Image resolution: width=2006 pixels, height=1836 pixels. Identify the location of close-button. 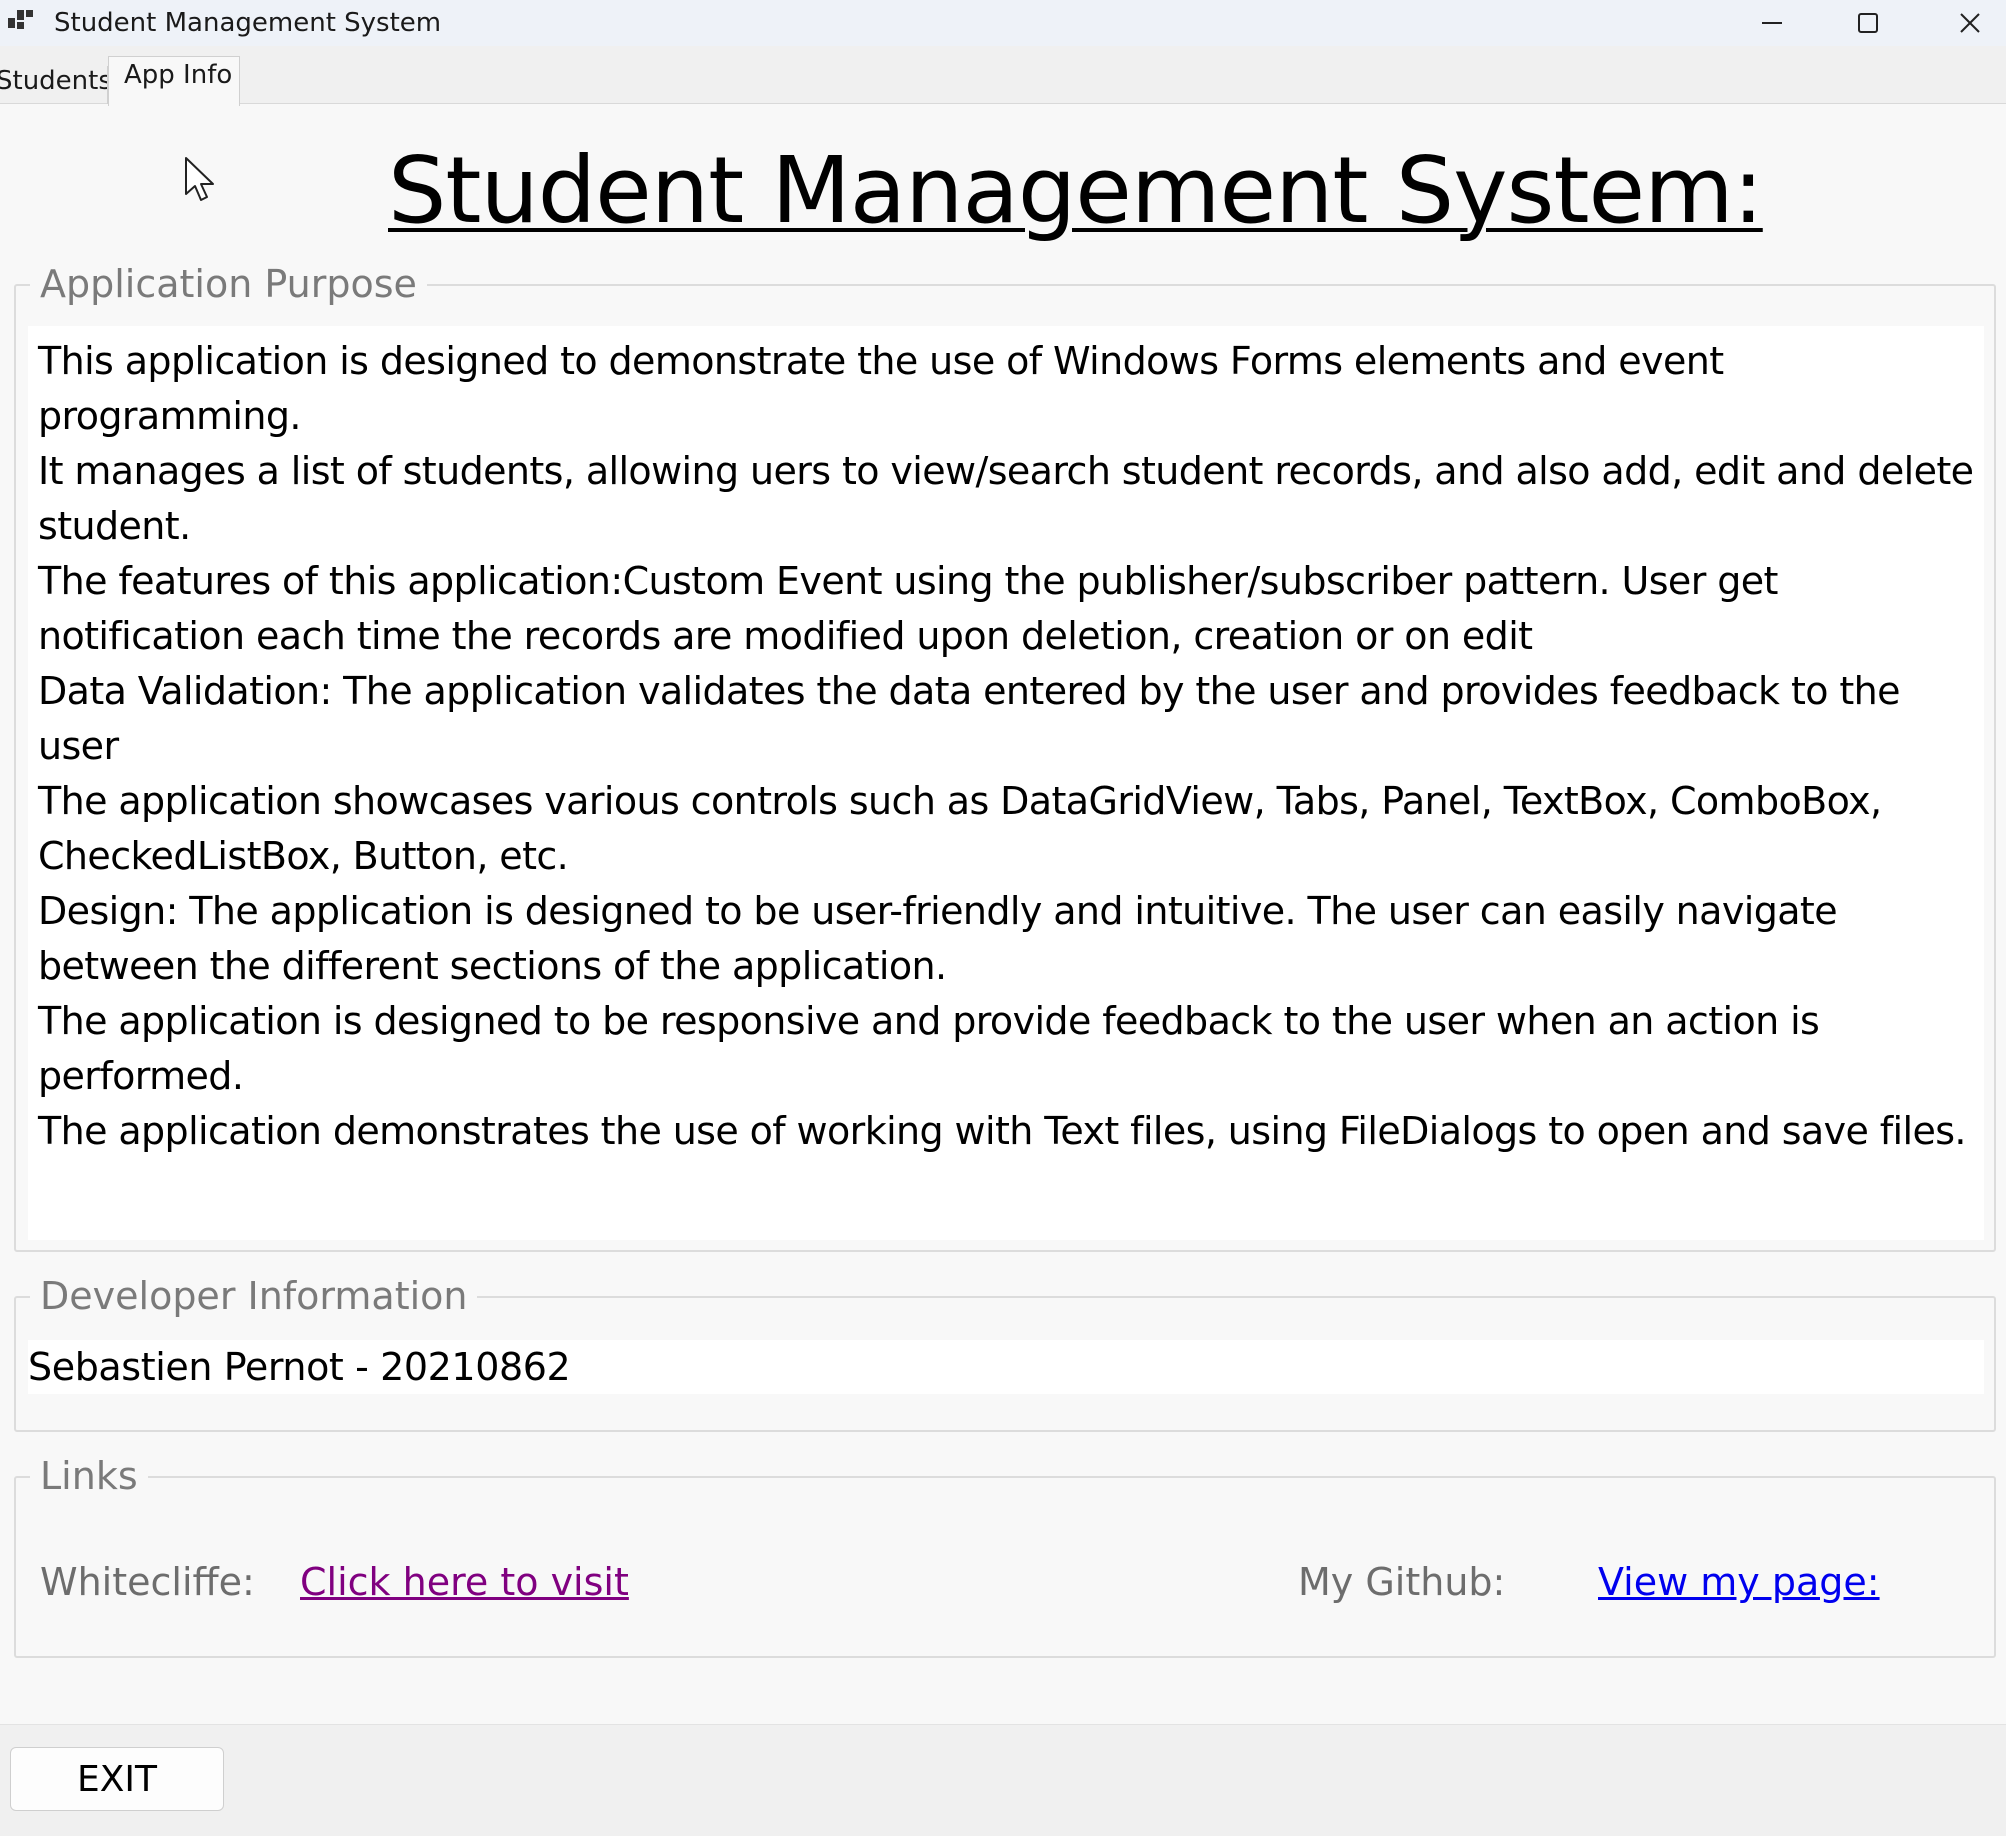
(1963, 23).